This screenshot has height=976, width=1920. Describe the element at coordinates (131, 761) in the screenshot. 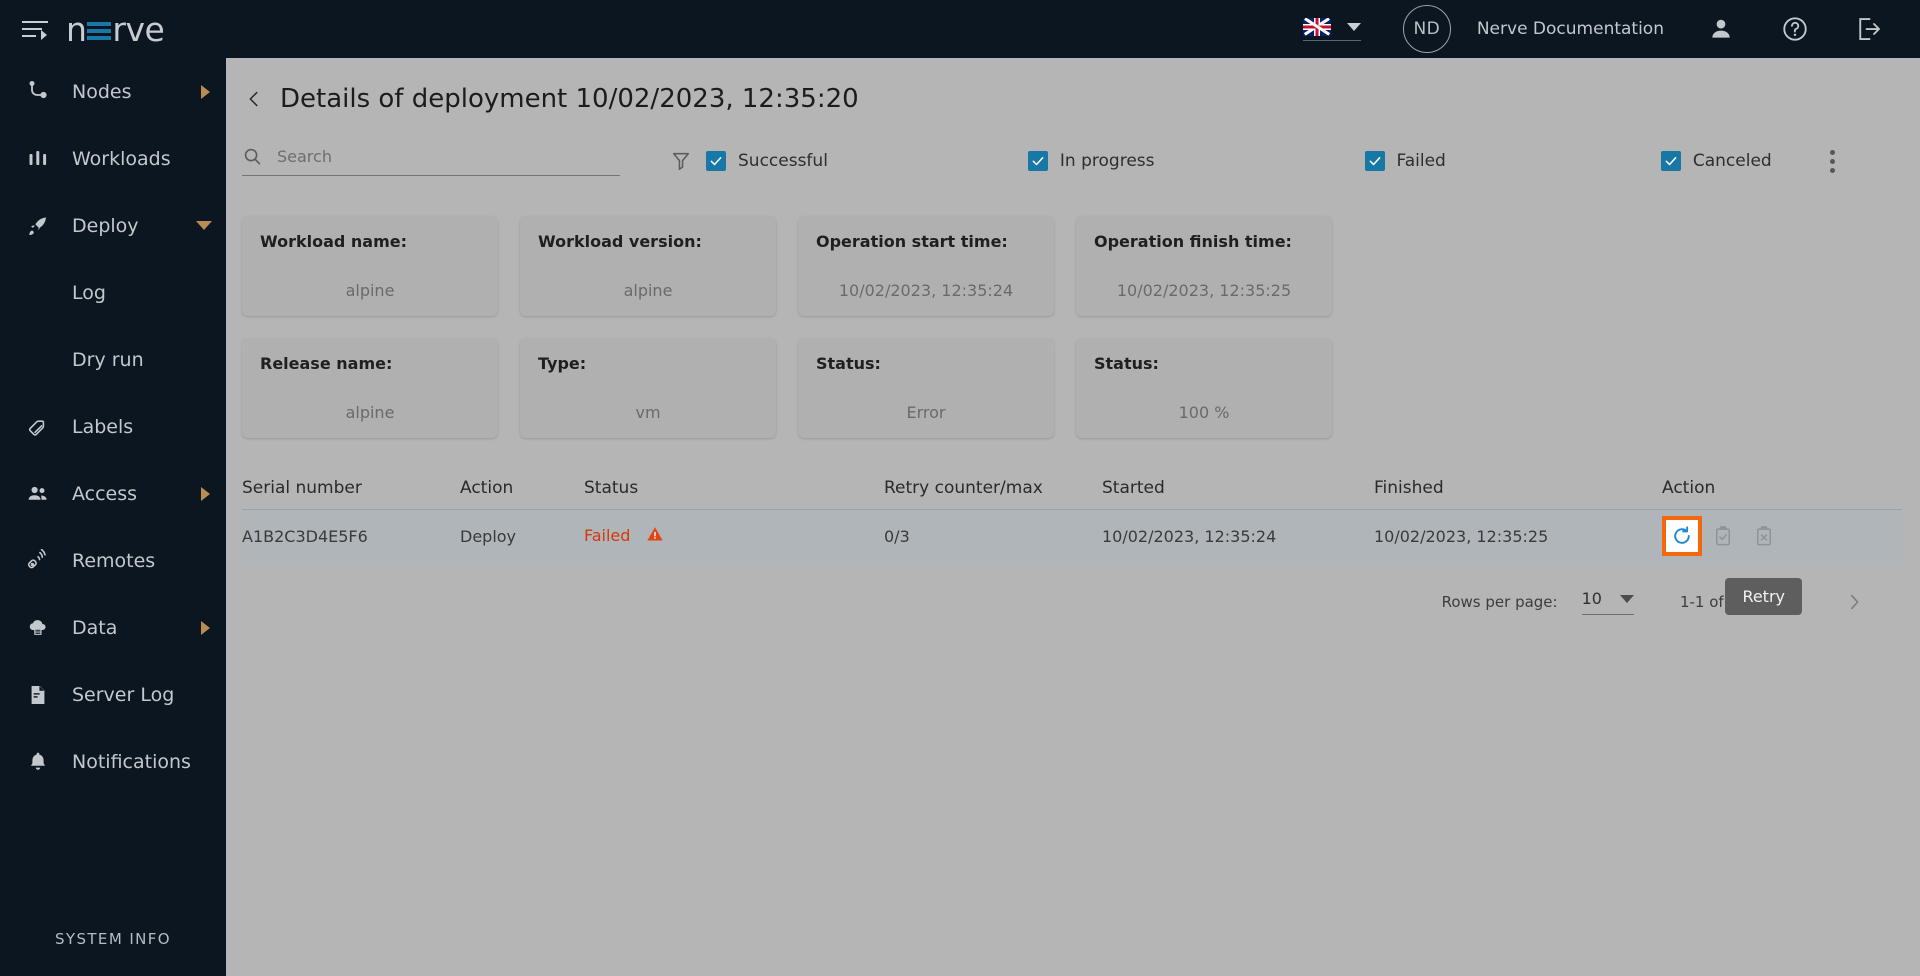

I see `sidebar-item-label: Notifications` at that location.